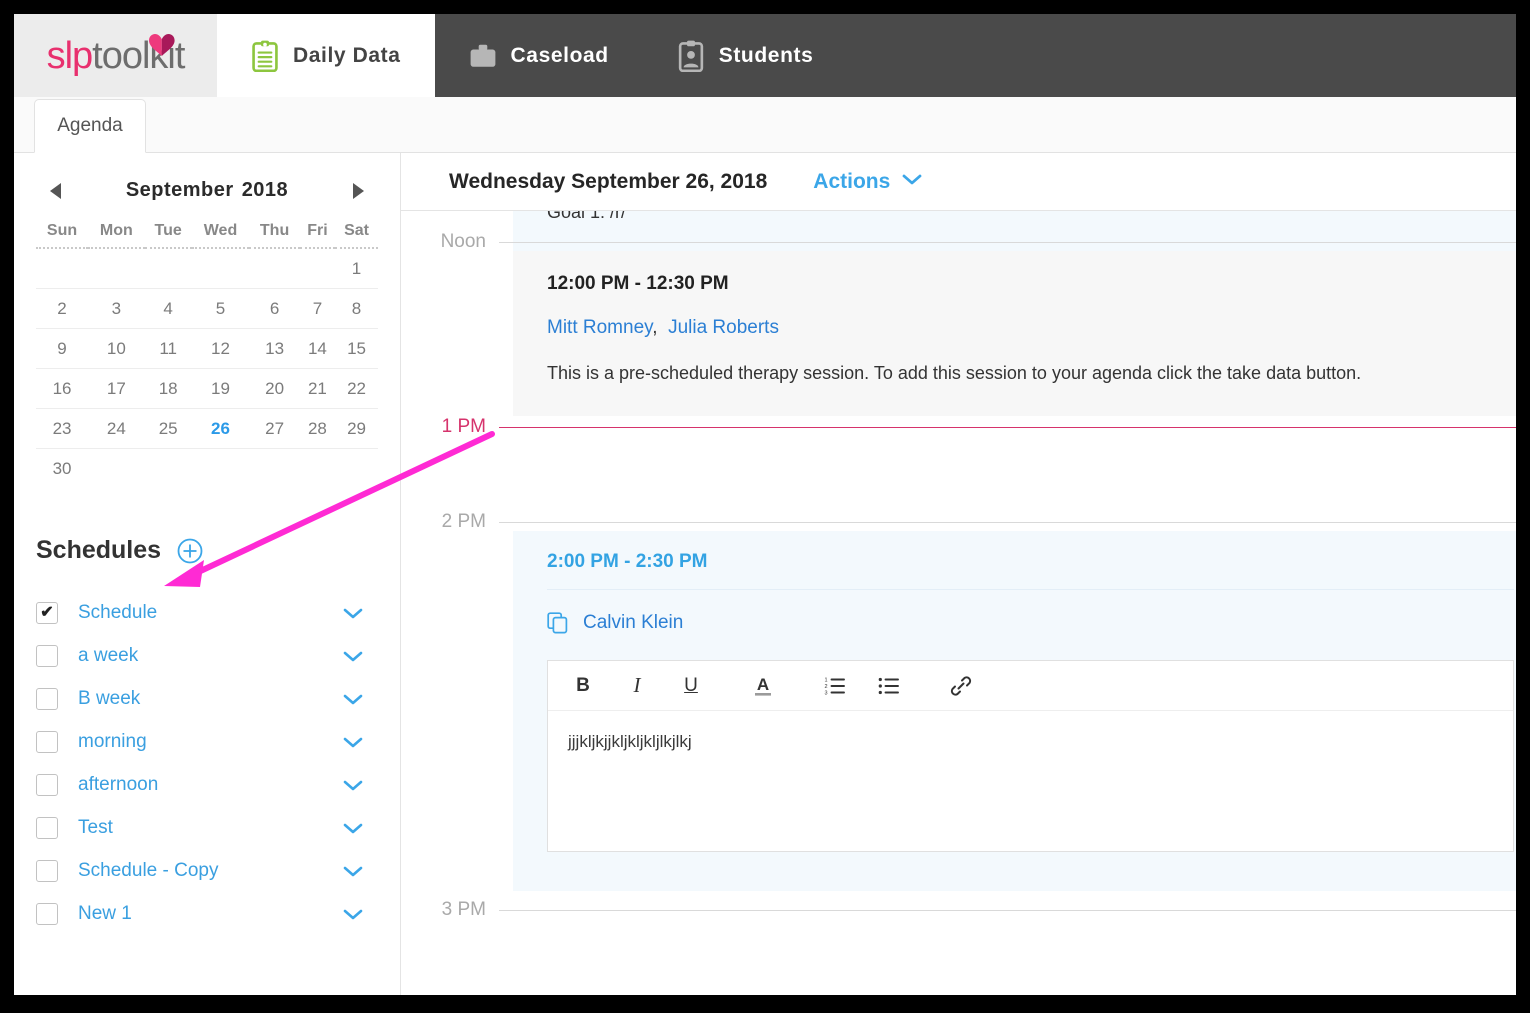  Describe the element at coordinates (168, 308) in the screenshot. I see `calendar-day: 4` at that location.